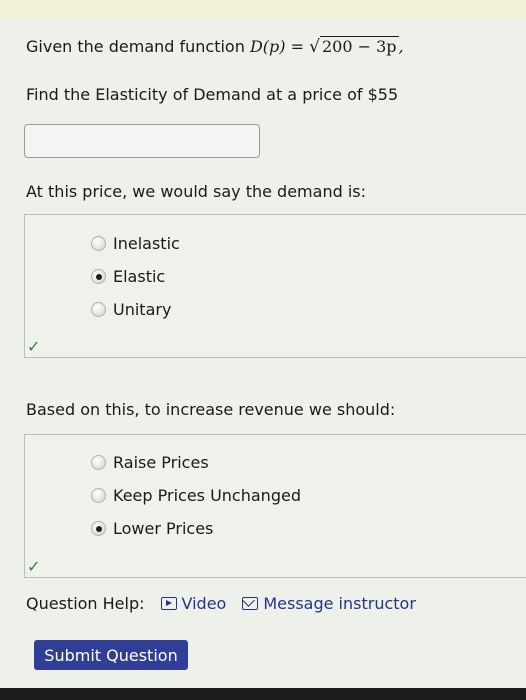  I want to click on option-inelastic: Inelastic, so click(135, 243).